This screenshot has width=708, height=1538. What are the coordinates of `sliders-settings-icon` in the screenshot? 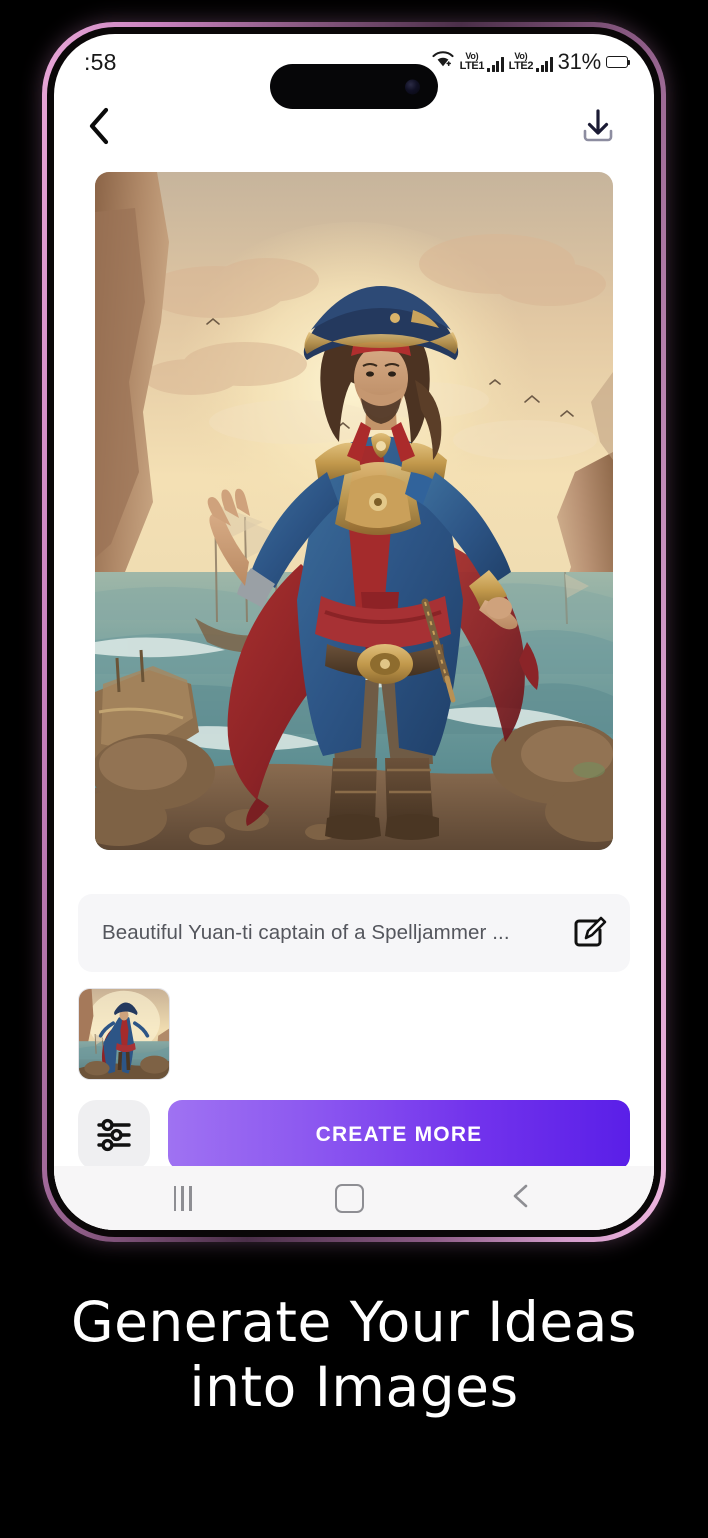 It's located at (114, 1135).